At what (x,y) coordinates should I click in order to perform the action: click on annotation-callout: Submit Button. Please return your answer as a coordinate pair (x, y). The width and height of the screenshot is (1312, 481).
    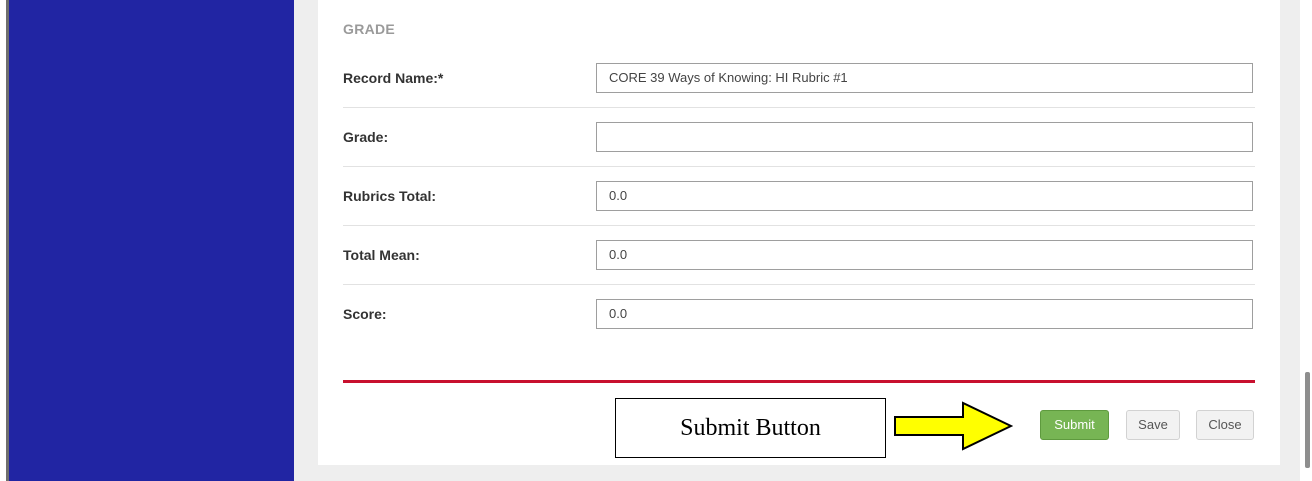
    Looking at the image, I should click on (750, 428).